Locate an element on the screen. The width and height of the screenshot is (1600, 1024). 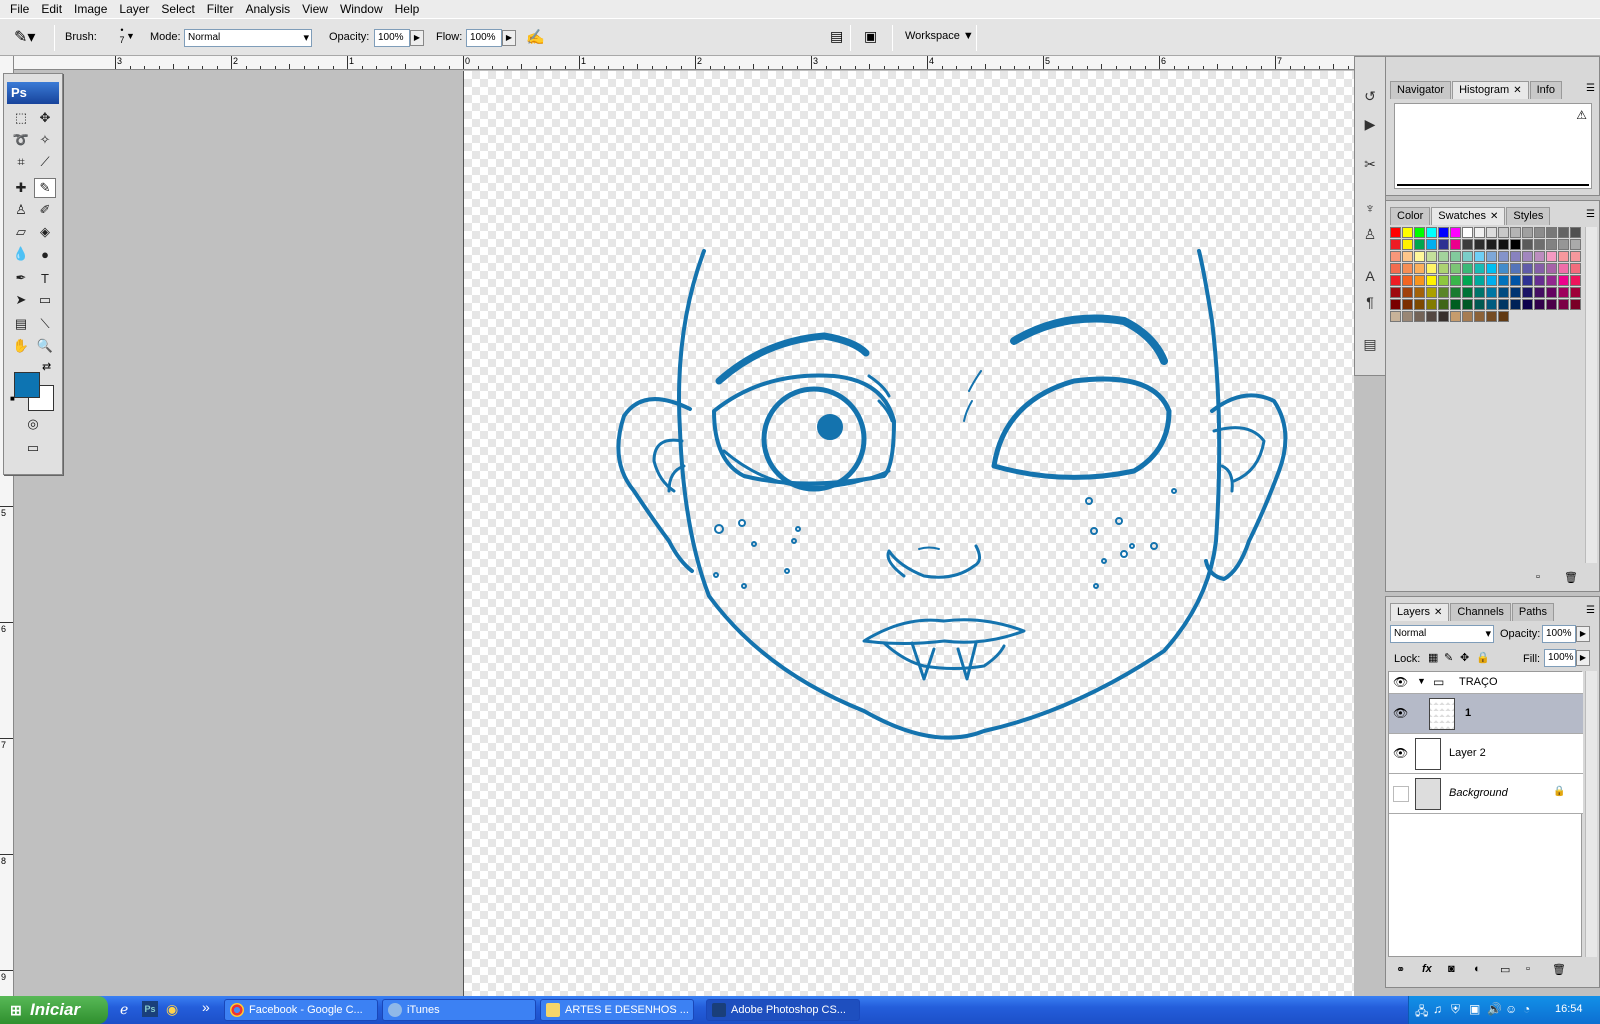
clone-stamp-tool-icon: ♙ is located at coordinates (21, 210).